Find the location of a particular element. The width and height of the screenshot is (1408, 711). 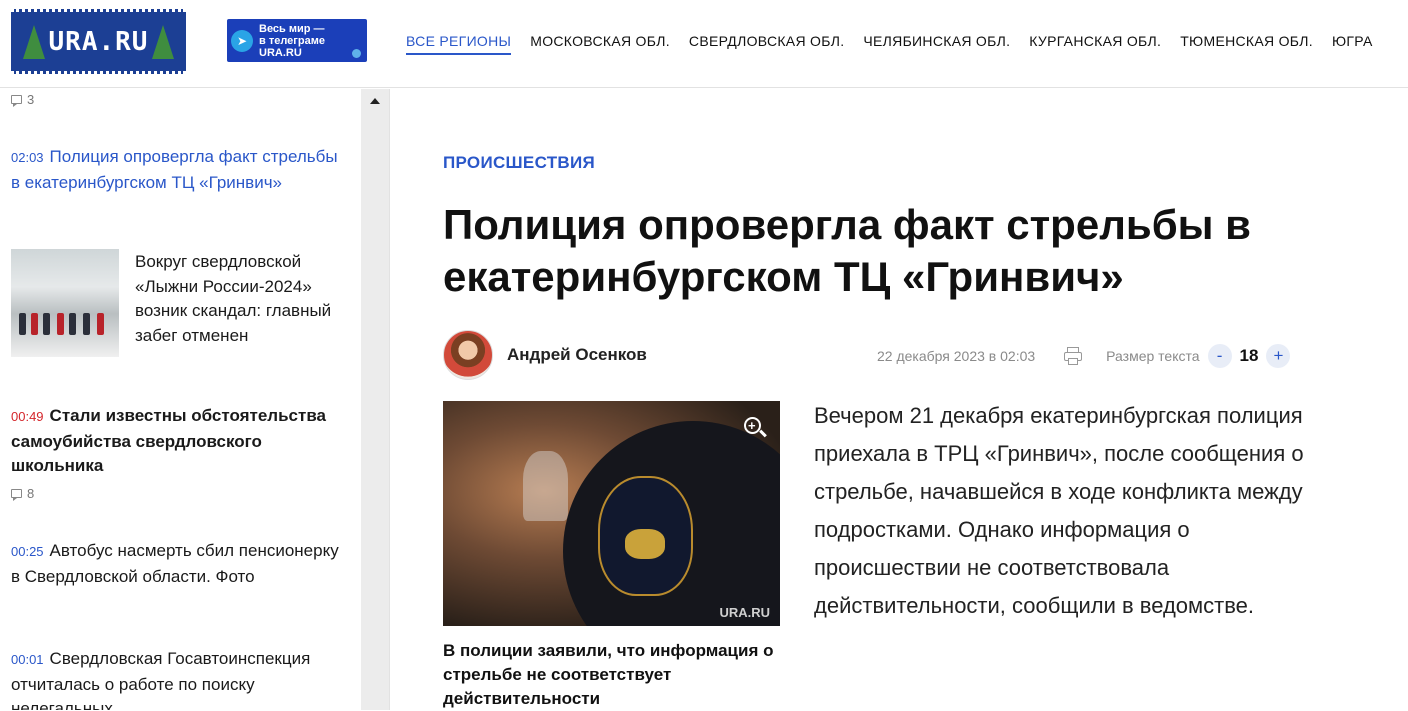

site-logo: URA.RU is located at coordinates (98, 41).